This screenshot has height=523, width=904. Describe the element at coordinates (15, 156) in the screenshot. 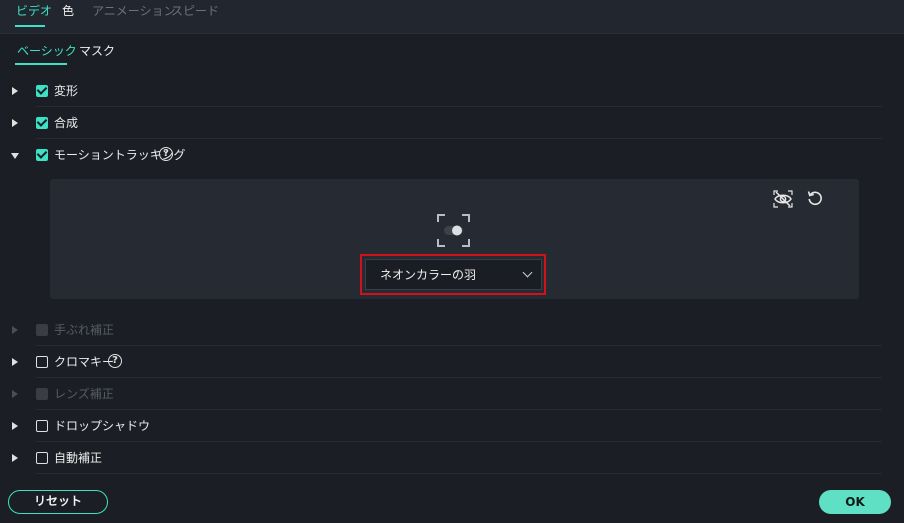

I see `collapse-arrow-icon` at that location.